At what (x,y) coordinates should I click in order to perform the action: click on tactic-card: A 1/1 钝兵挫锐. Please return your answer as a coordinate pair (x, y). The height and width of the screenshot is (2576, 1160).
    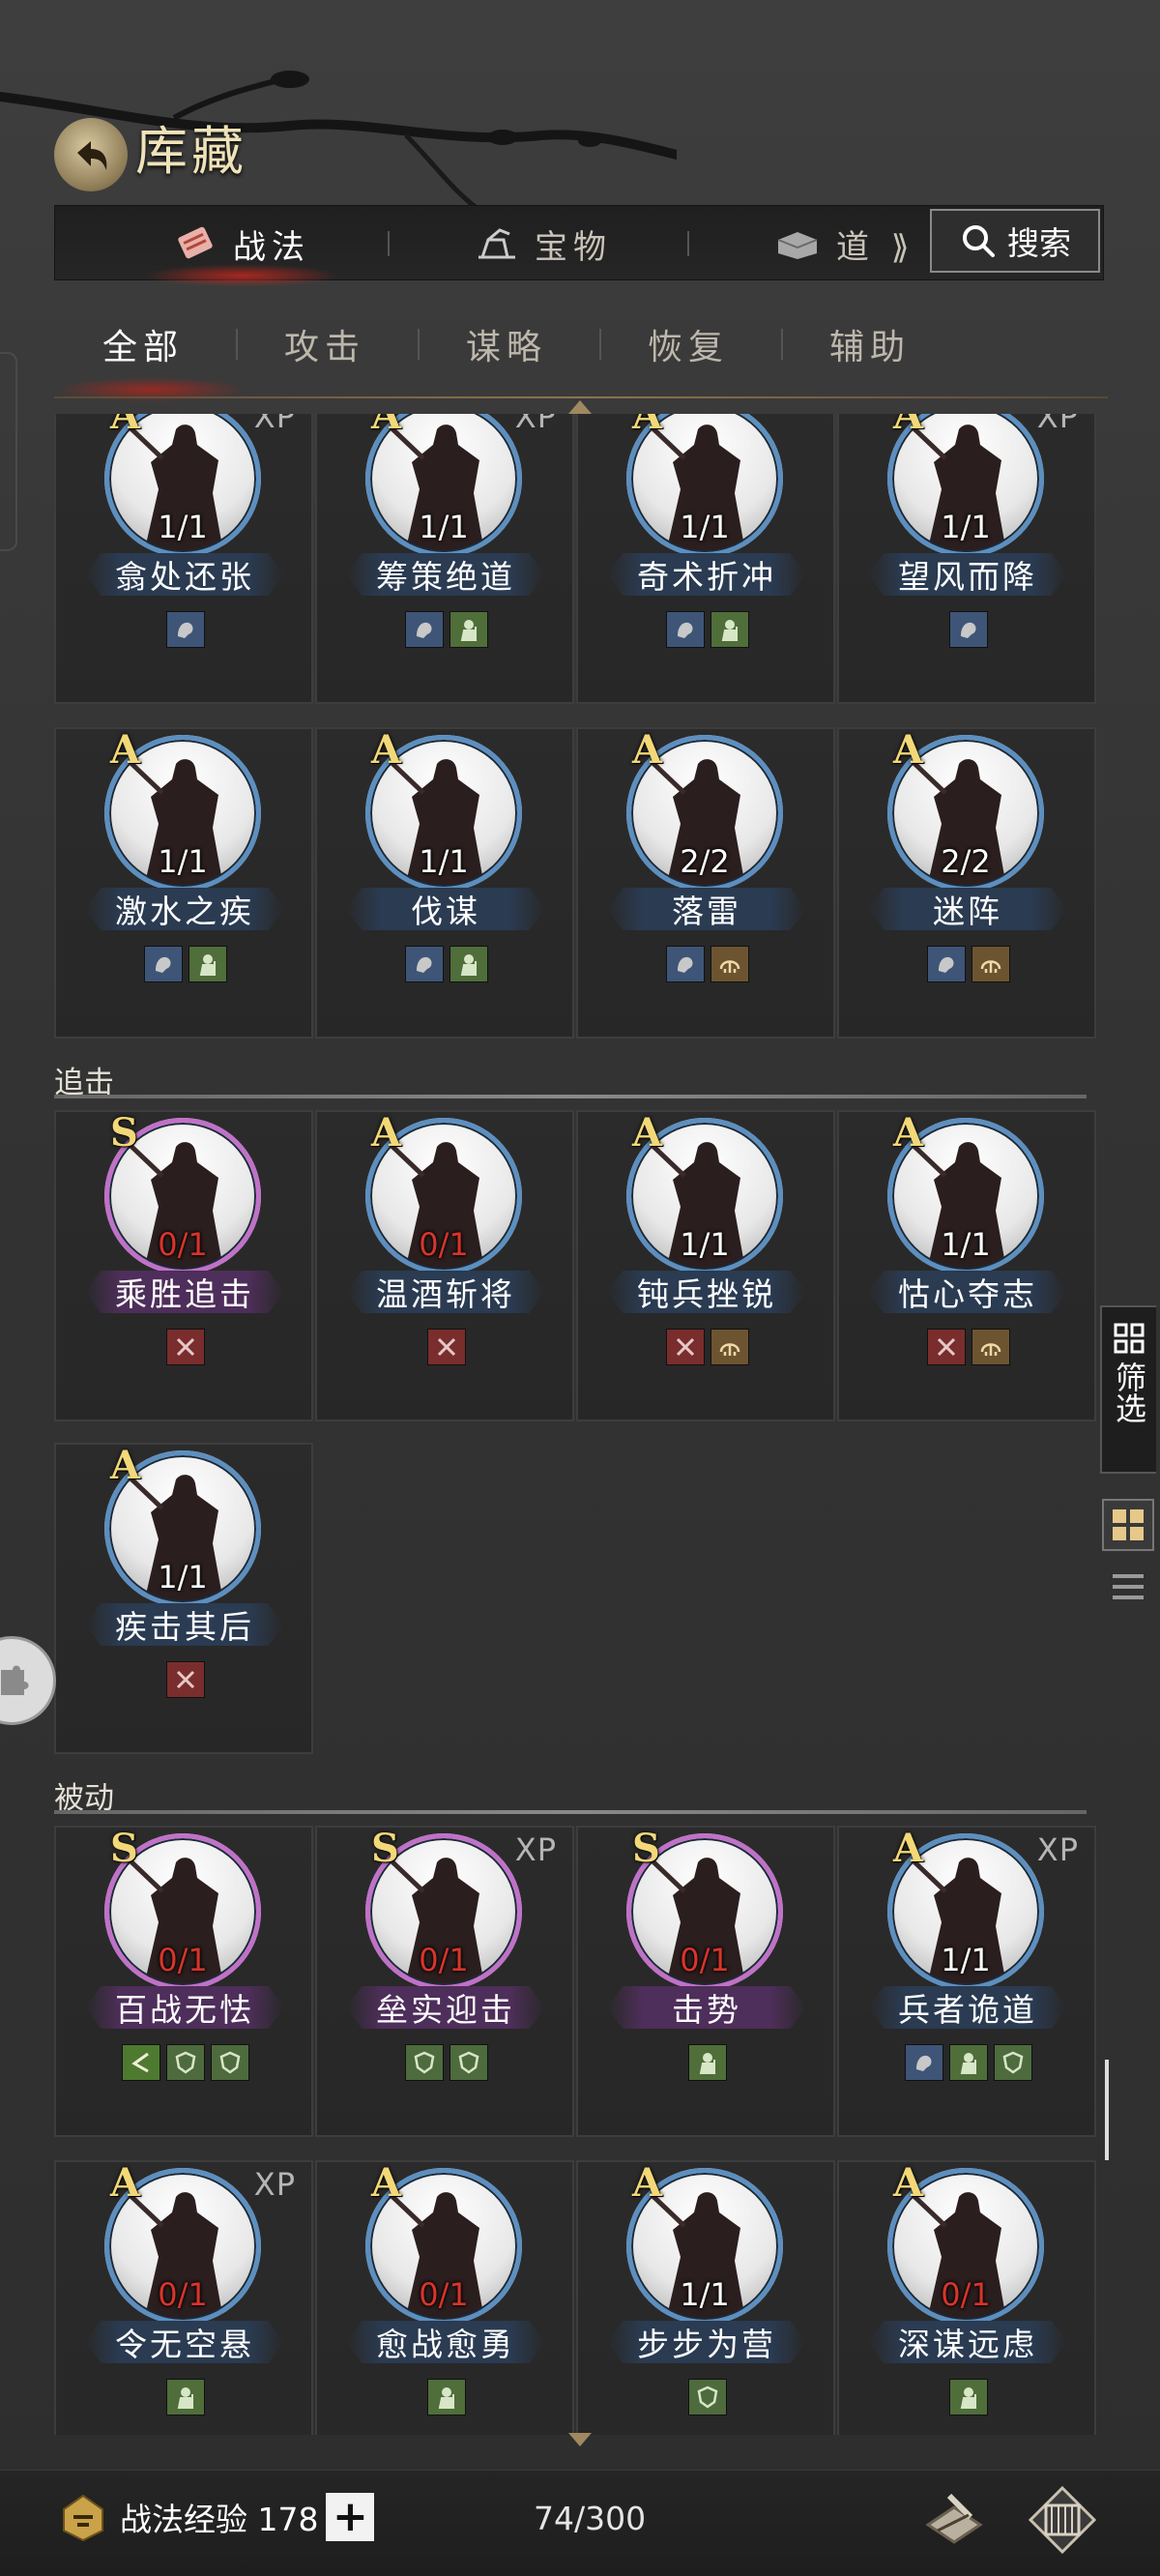
    Looking at the image, I should click on (706, 1265).